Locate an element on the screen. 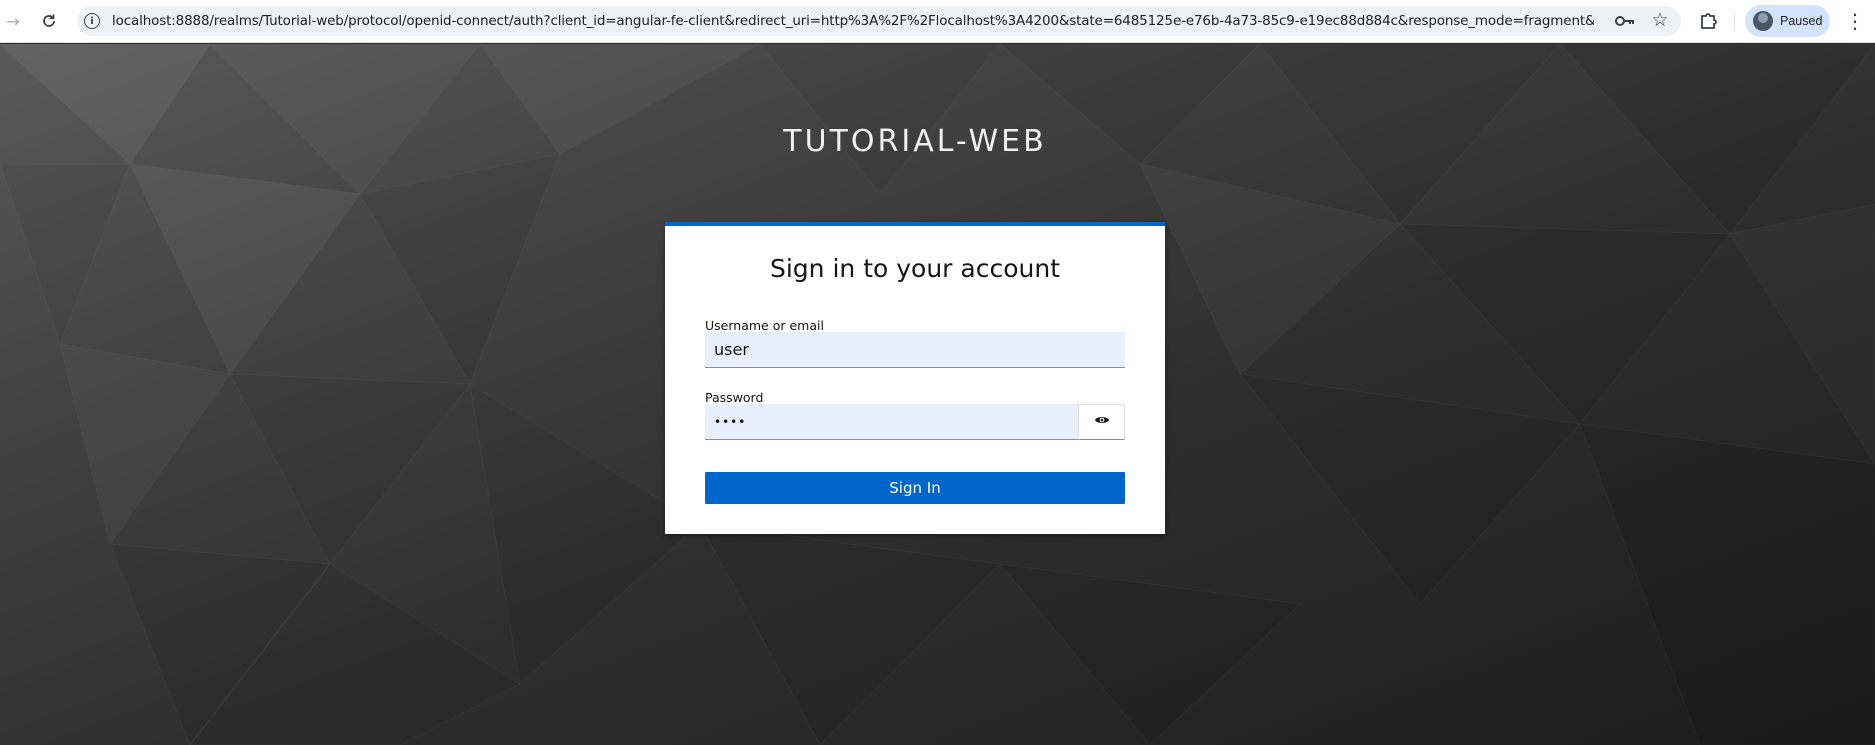 Image resolution: width=1875 pixels, height=745 pixels. realm-title: TUTORIAL-WEB is located at coordinates (915, 141).